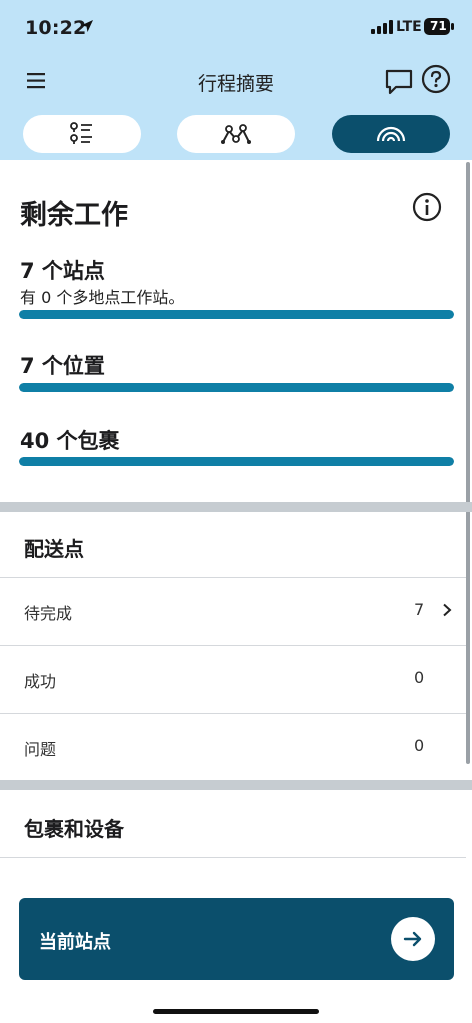  Describe the element at coordinates (62, 271) in the screenshot. I see `stops-count: 7 个站点` at that location.